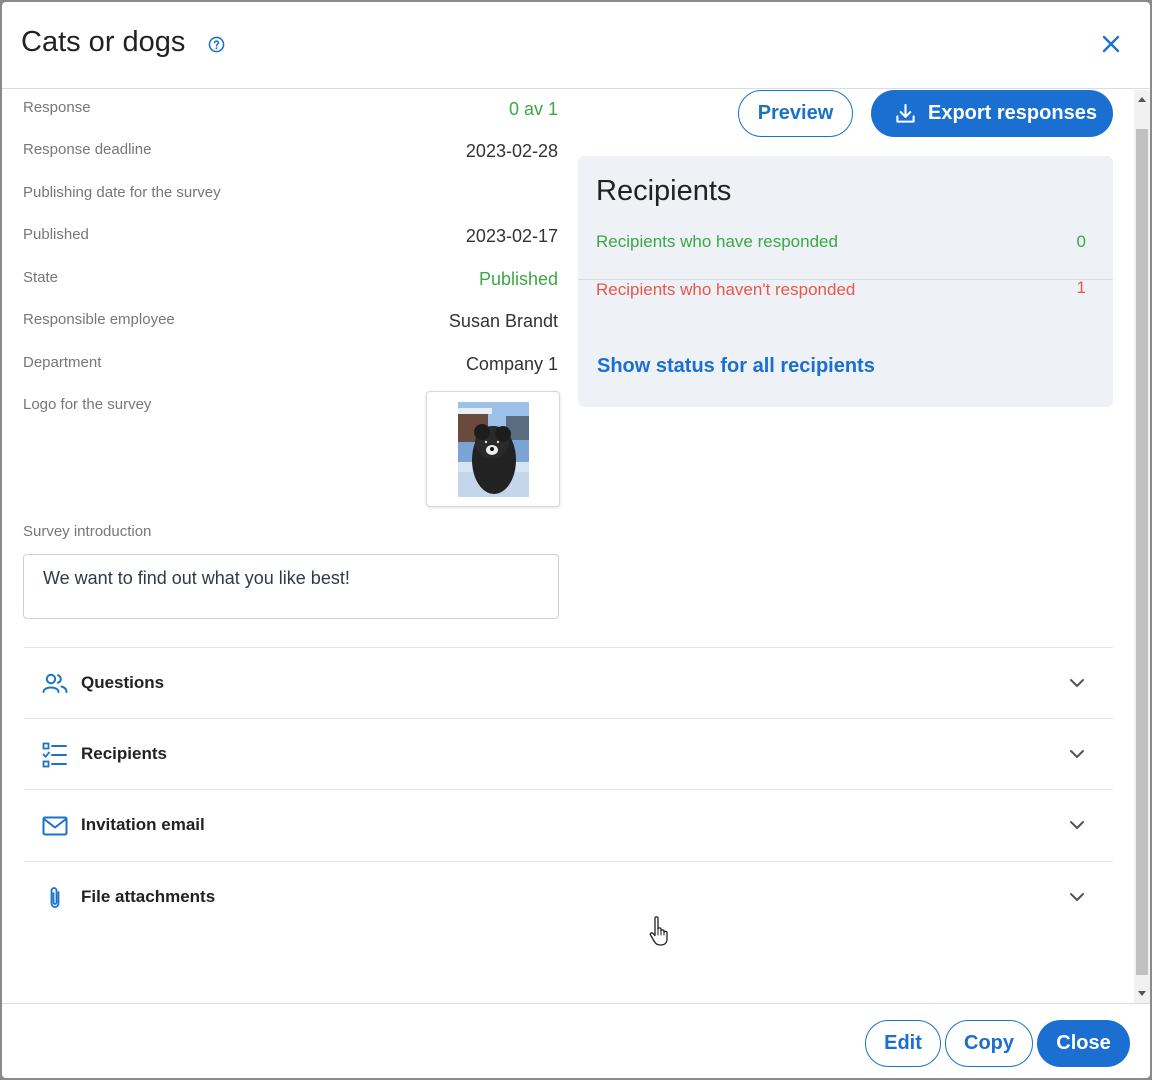  Describe the element at coordinates (576, 45) in the screenshot. I see `dialog-header: Cats or dogs` at that location.